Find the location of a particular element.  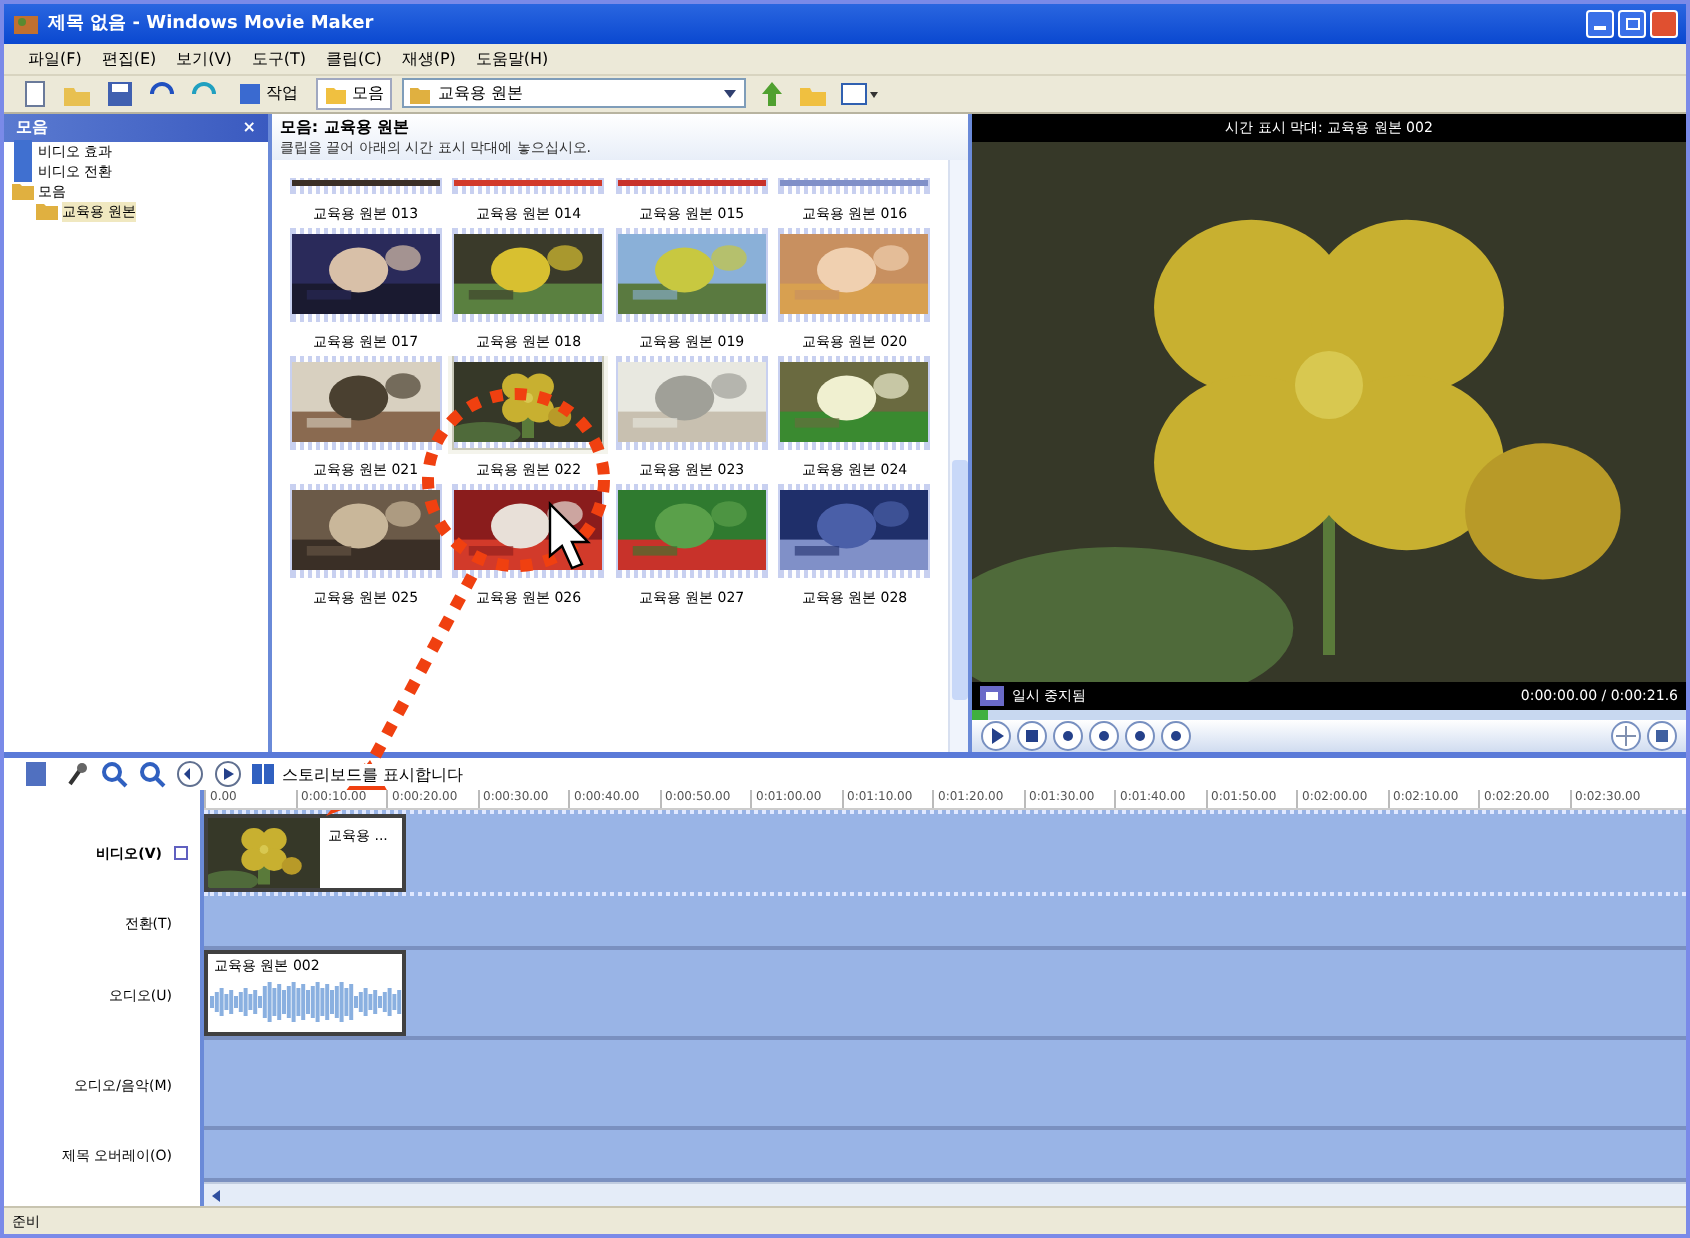

seek-bar is located at coordinates (1329, 714).